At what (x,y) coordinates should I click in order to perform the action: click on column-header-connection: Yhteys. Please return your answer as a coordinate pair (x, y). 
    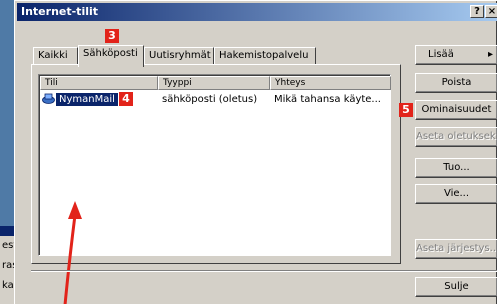
    Looking at the image, I should click on (330, 83).